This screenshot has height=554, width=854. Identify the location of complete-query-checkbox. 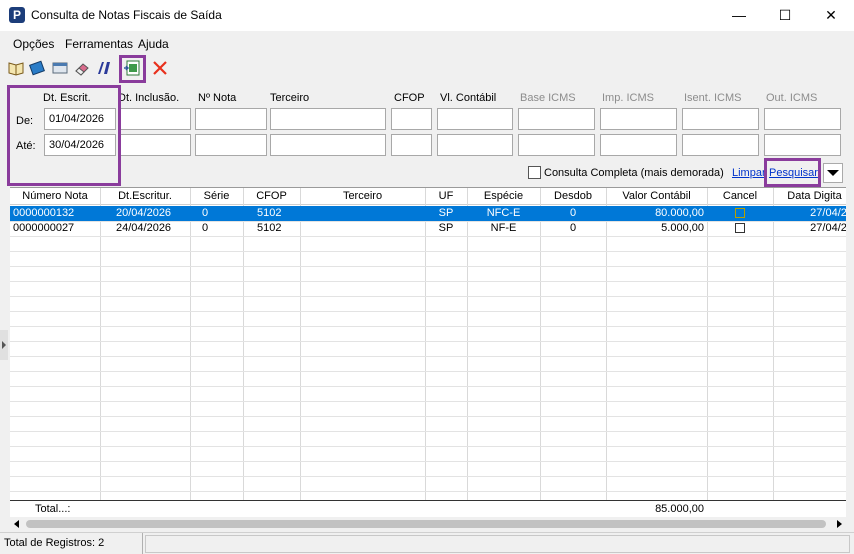
(534, 172).